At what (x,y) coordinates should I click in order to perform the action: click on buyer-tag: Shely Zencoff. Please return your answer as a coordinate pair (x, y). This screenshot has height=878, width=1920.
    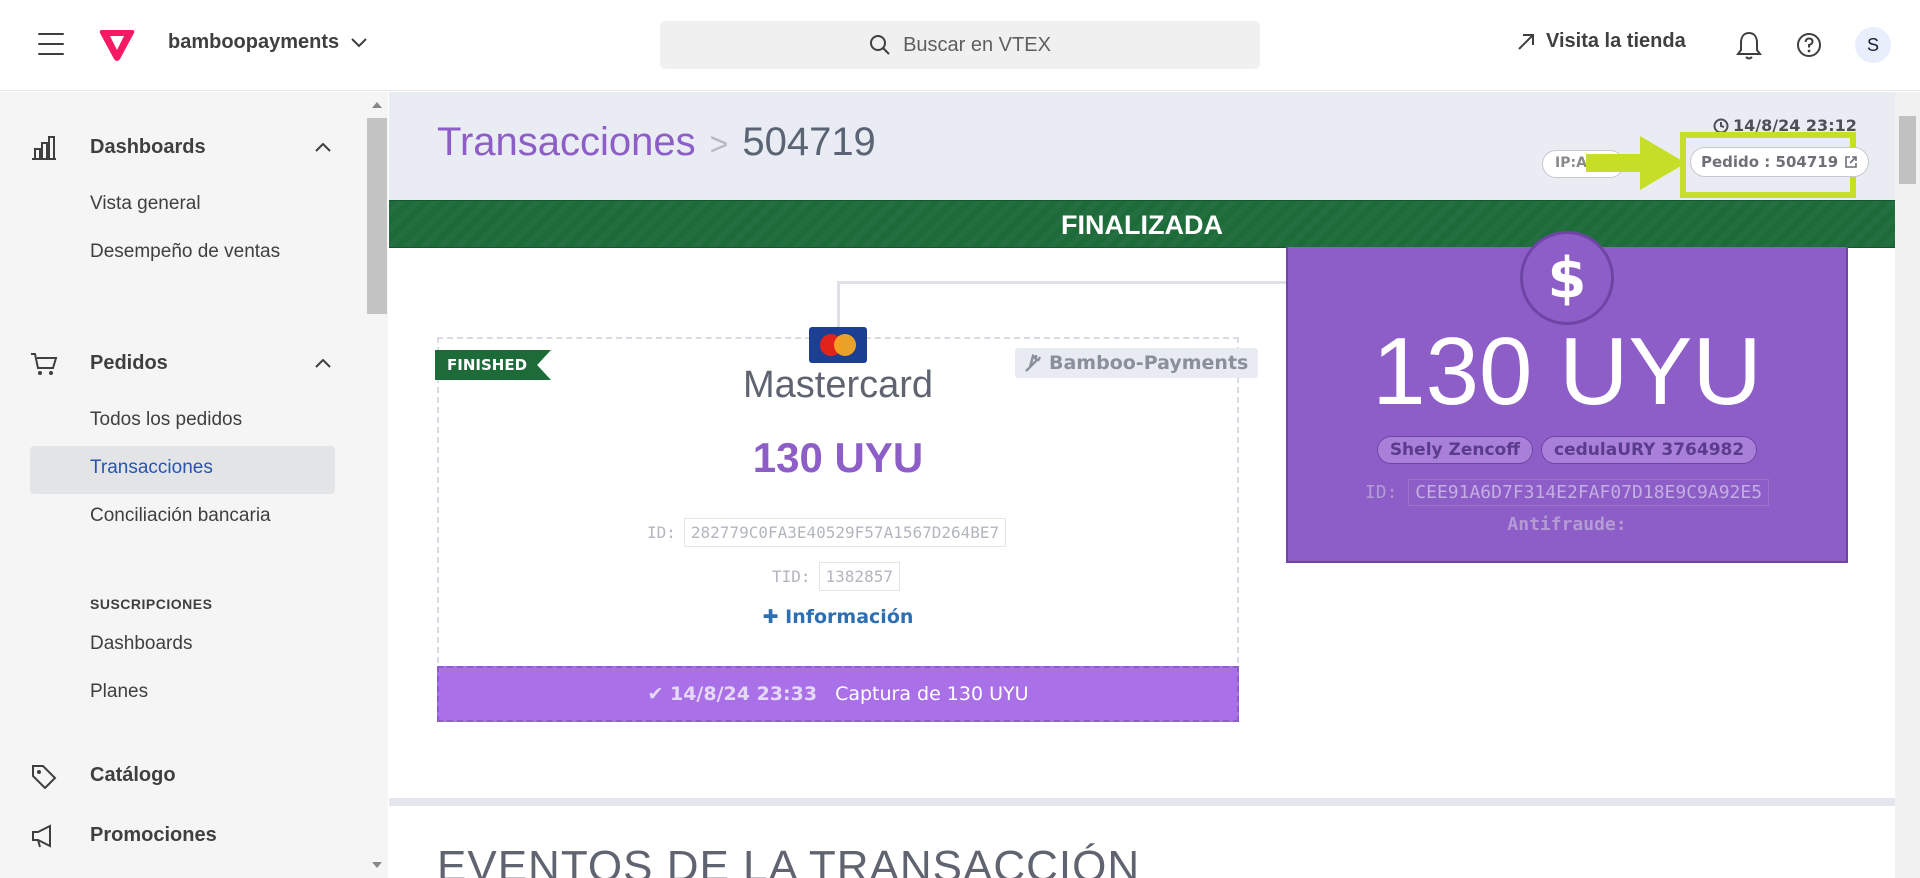
    Looking at the image, I should click on (1455, 450).